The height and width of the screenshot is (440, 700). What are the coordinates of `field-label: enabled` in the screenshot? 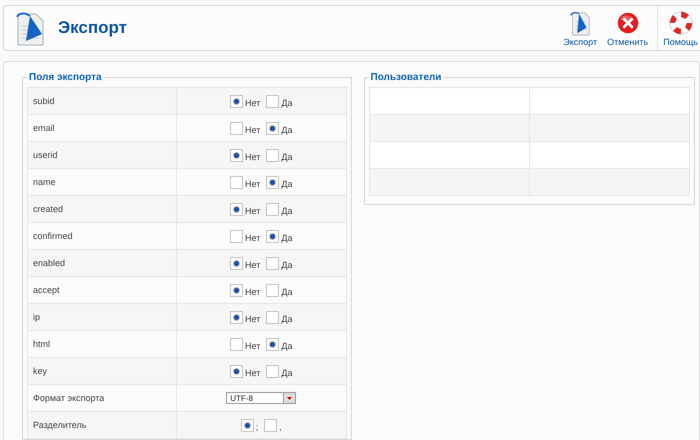 It's located at (49, 263).